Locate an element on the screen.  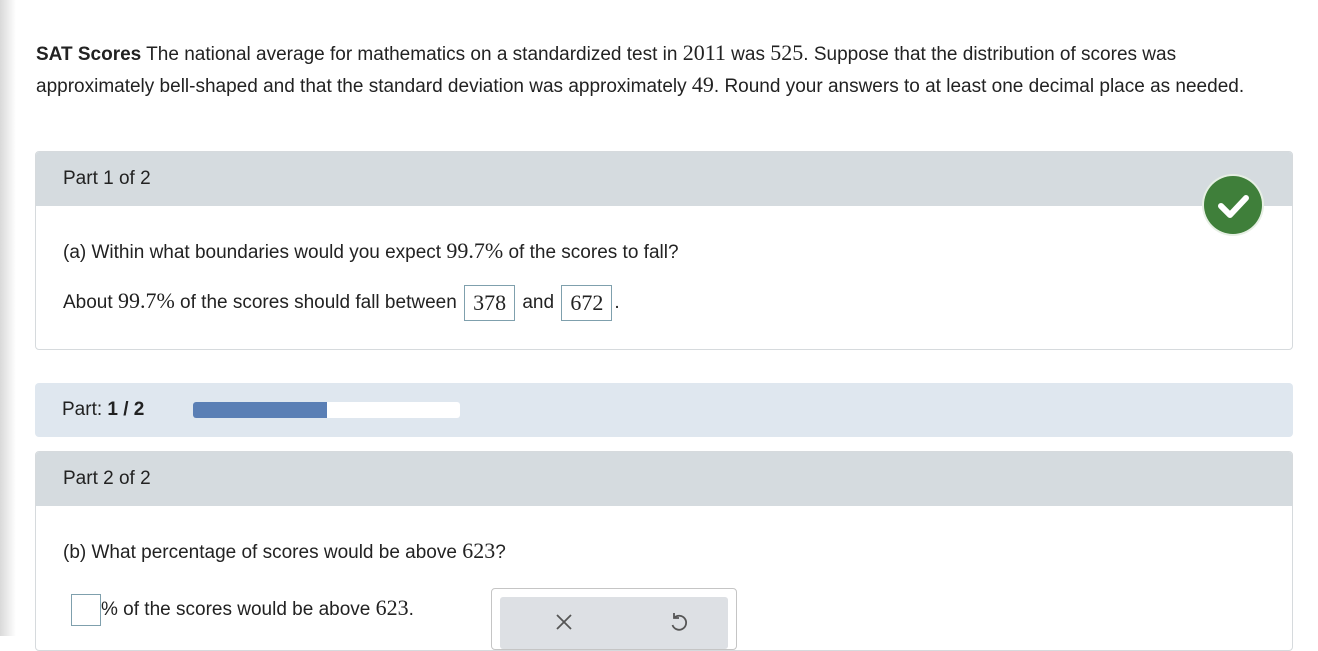
undo-icon is located at coordinates (679, 622).